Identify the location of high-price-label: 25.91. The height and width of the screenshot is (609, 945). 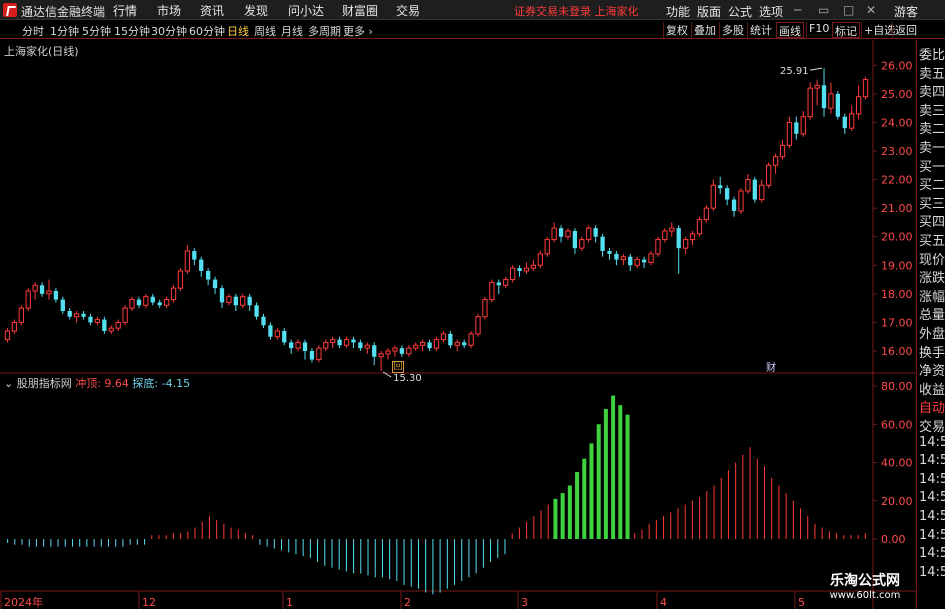
(794, 71).